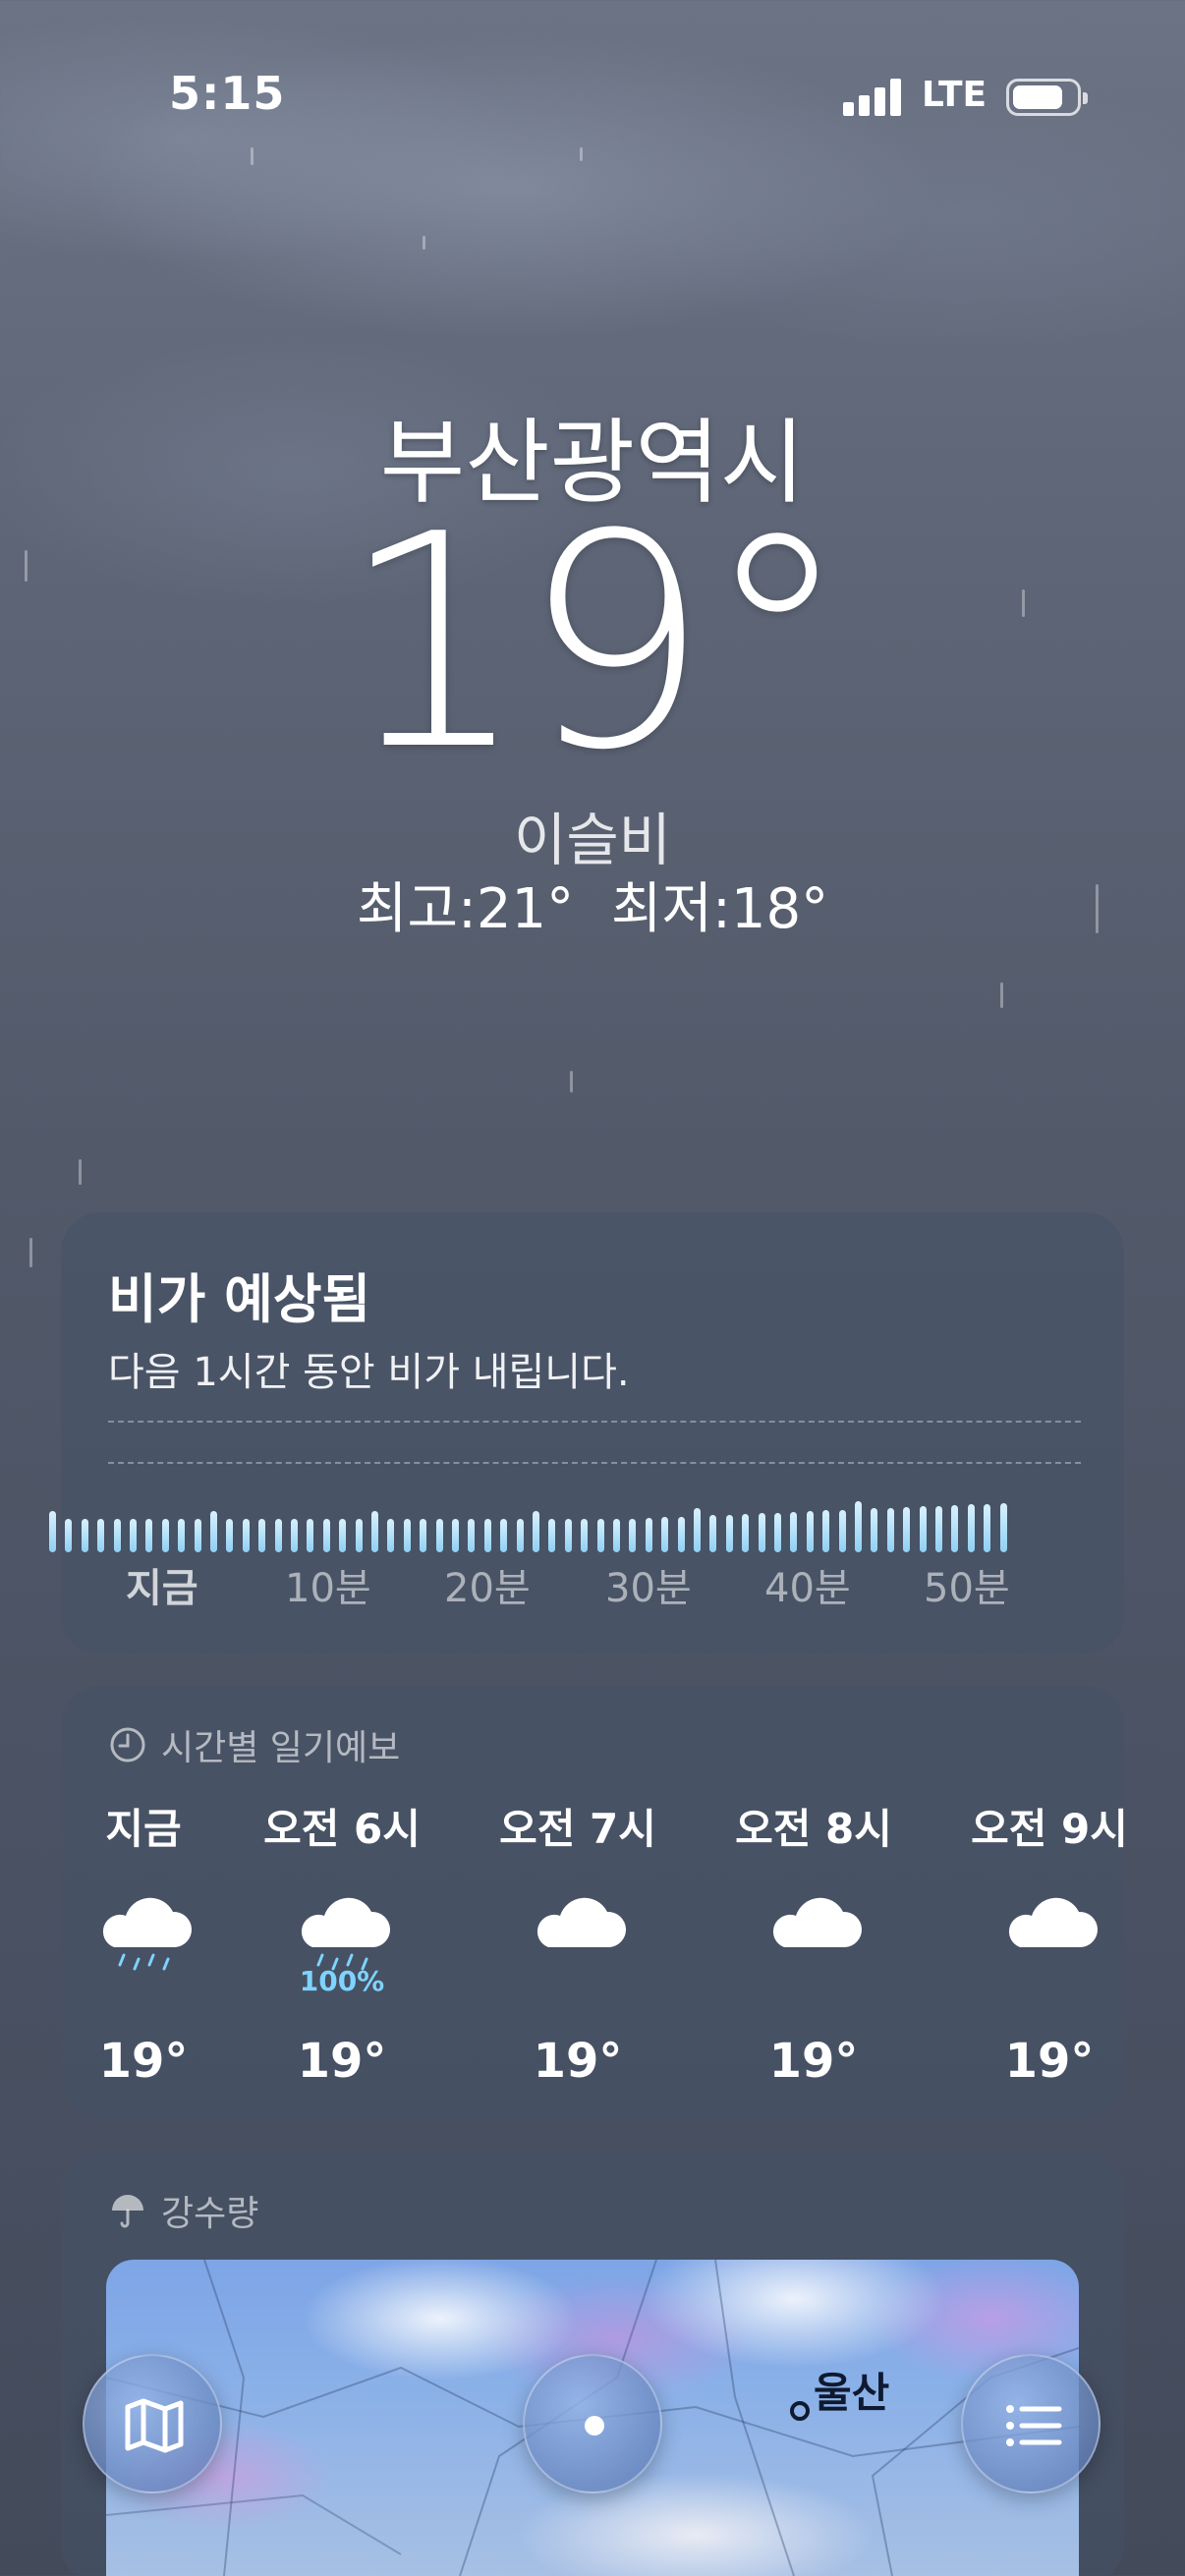  I want to click on network-type: LTE, so click(955, 95).